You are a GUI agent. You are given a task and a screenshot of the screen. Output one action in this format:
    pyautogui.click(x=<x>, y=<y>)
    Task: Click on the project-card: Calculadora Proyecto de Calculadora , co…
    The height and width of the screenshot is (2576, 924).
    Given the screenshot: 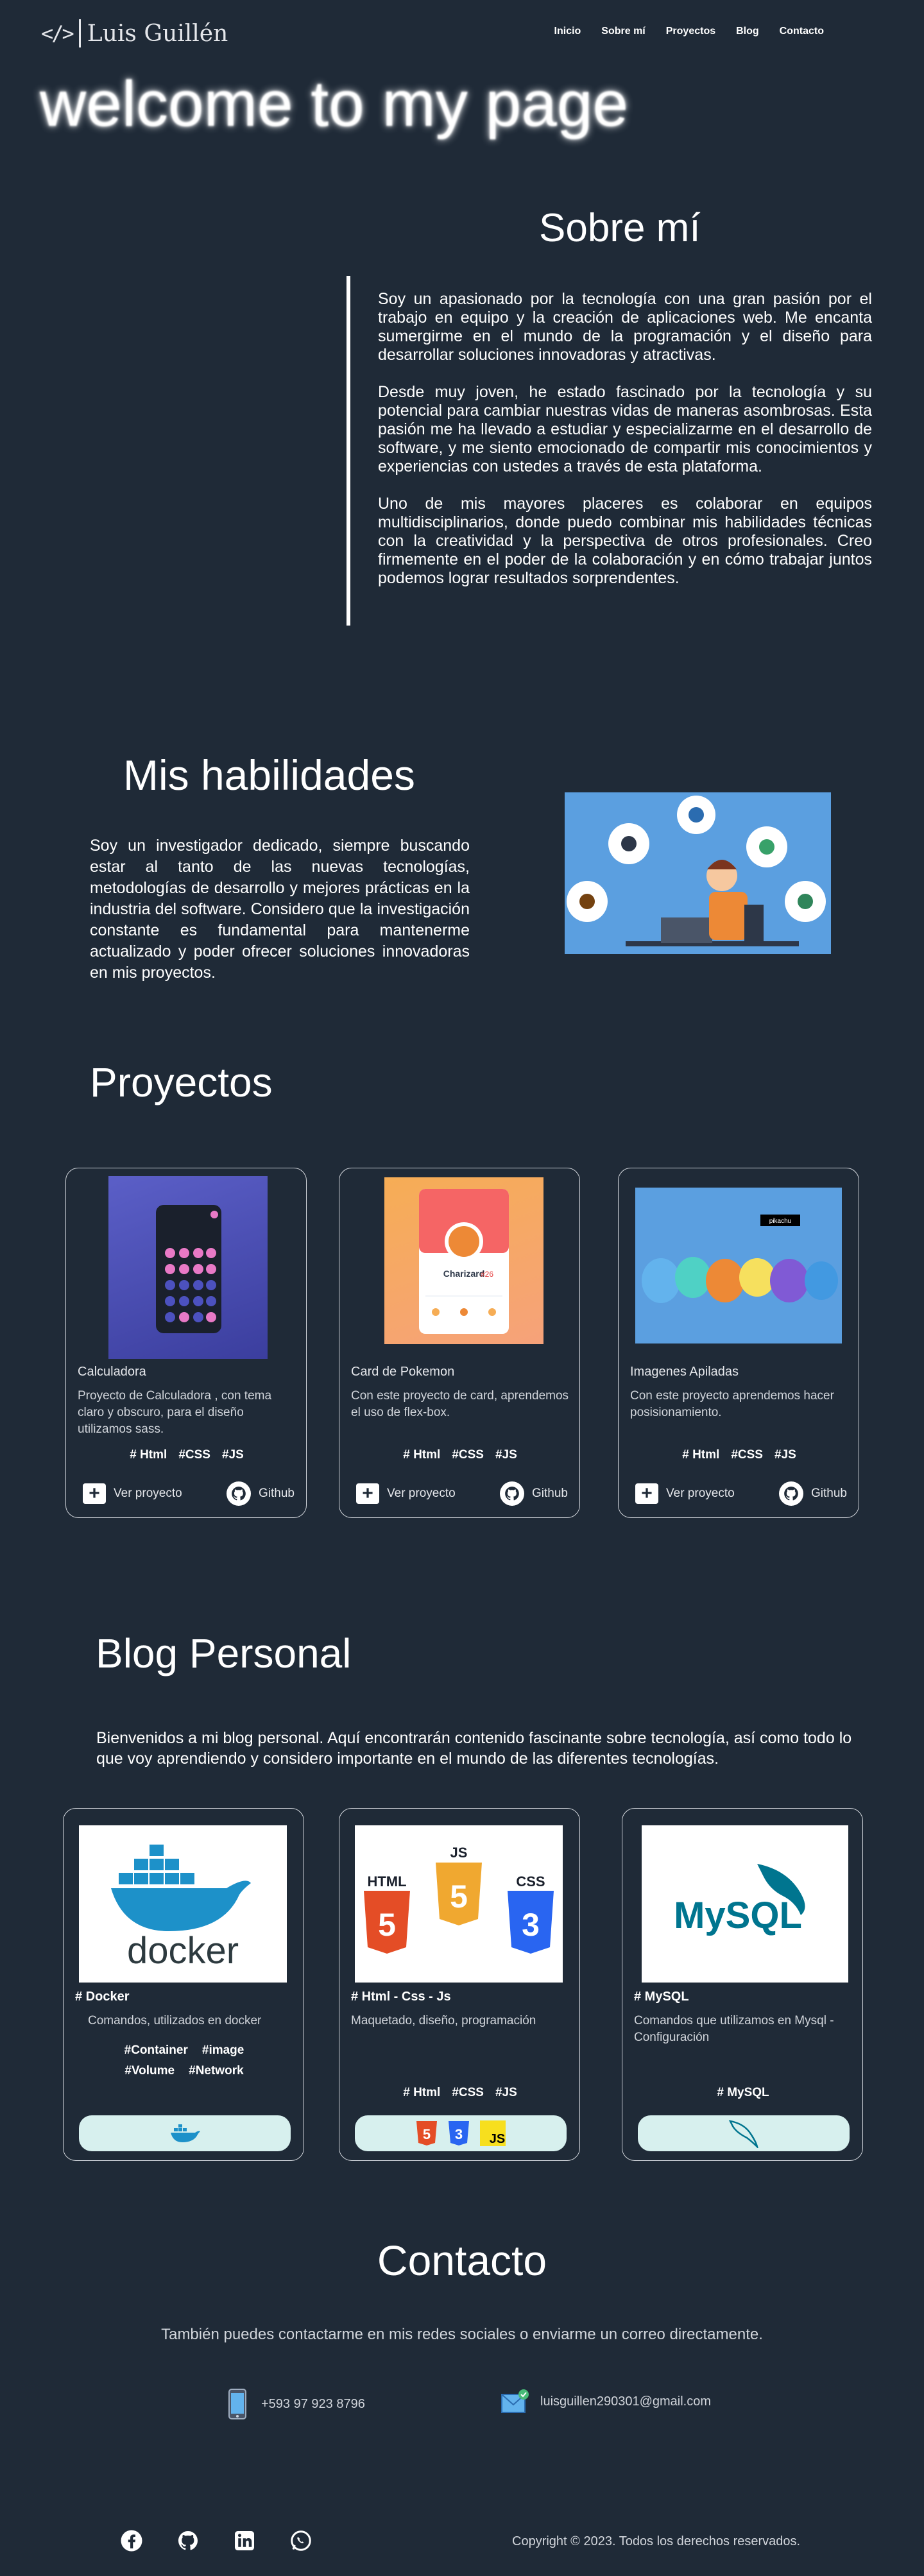 What is the action you would take?
    pyautogui.click(x=186, y=1343)
    